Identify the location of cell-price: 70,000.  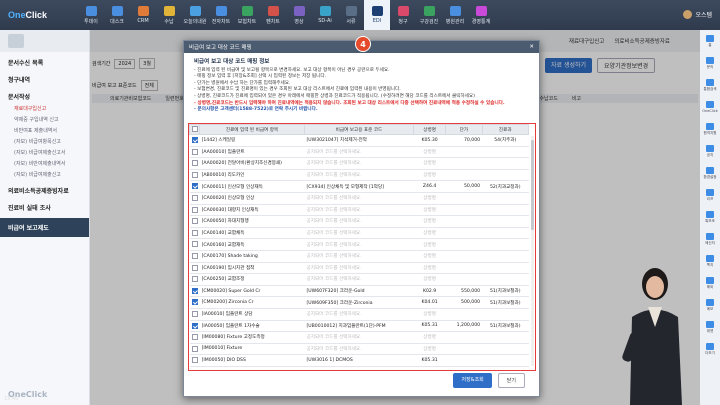
(464, 140).